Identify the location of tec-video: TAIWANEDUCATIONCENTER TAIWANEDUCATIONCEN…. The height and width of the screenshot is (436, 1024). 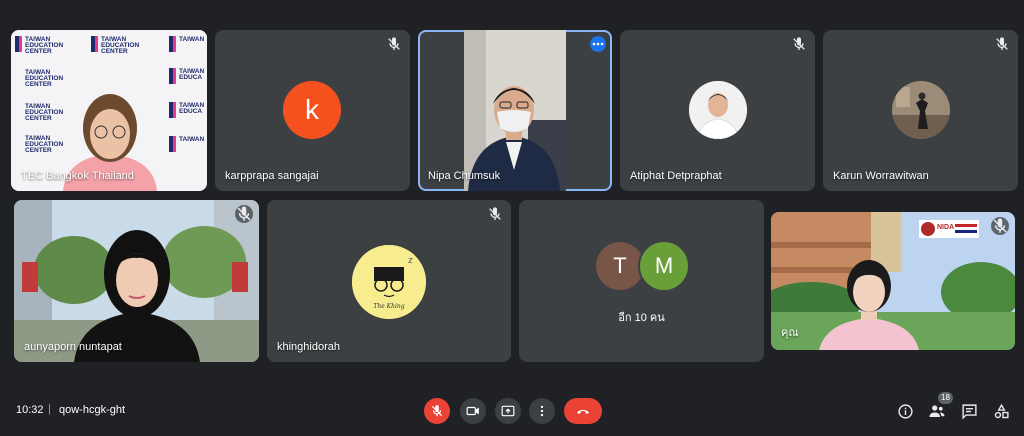
(109, 110).